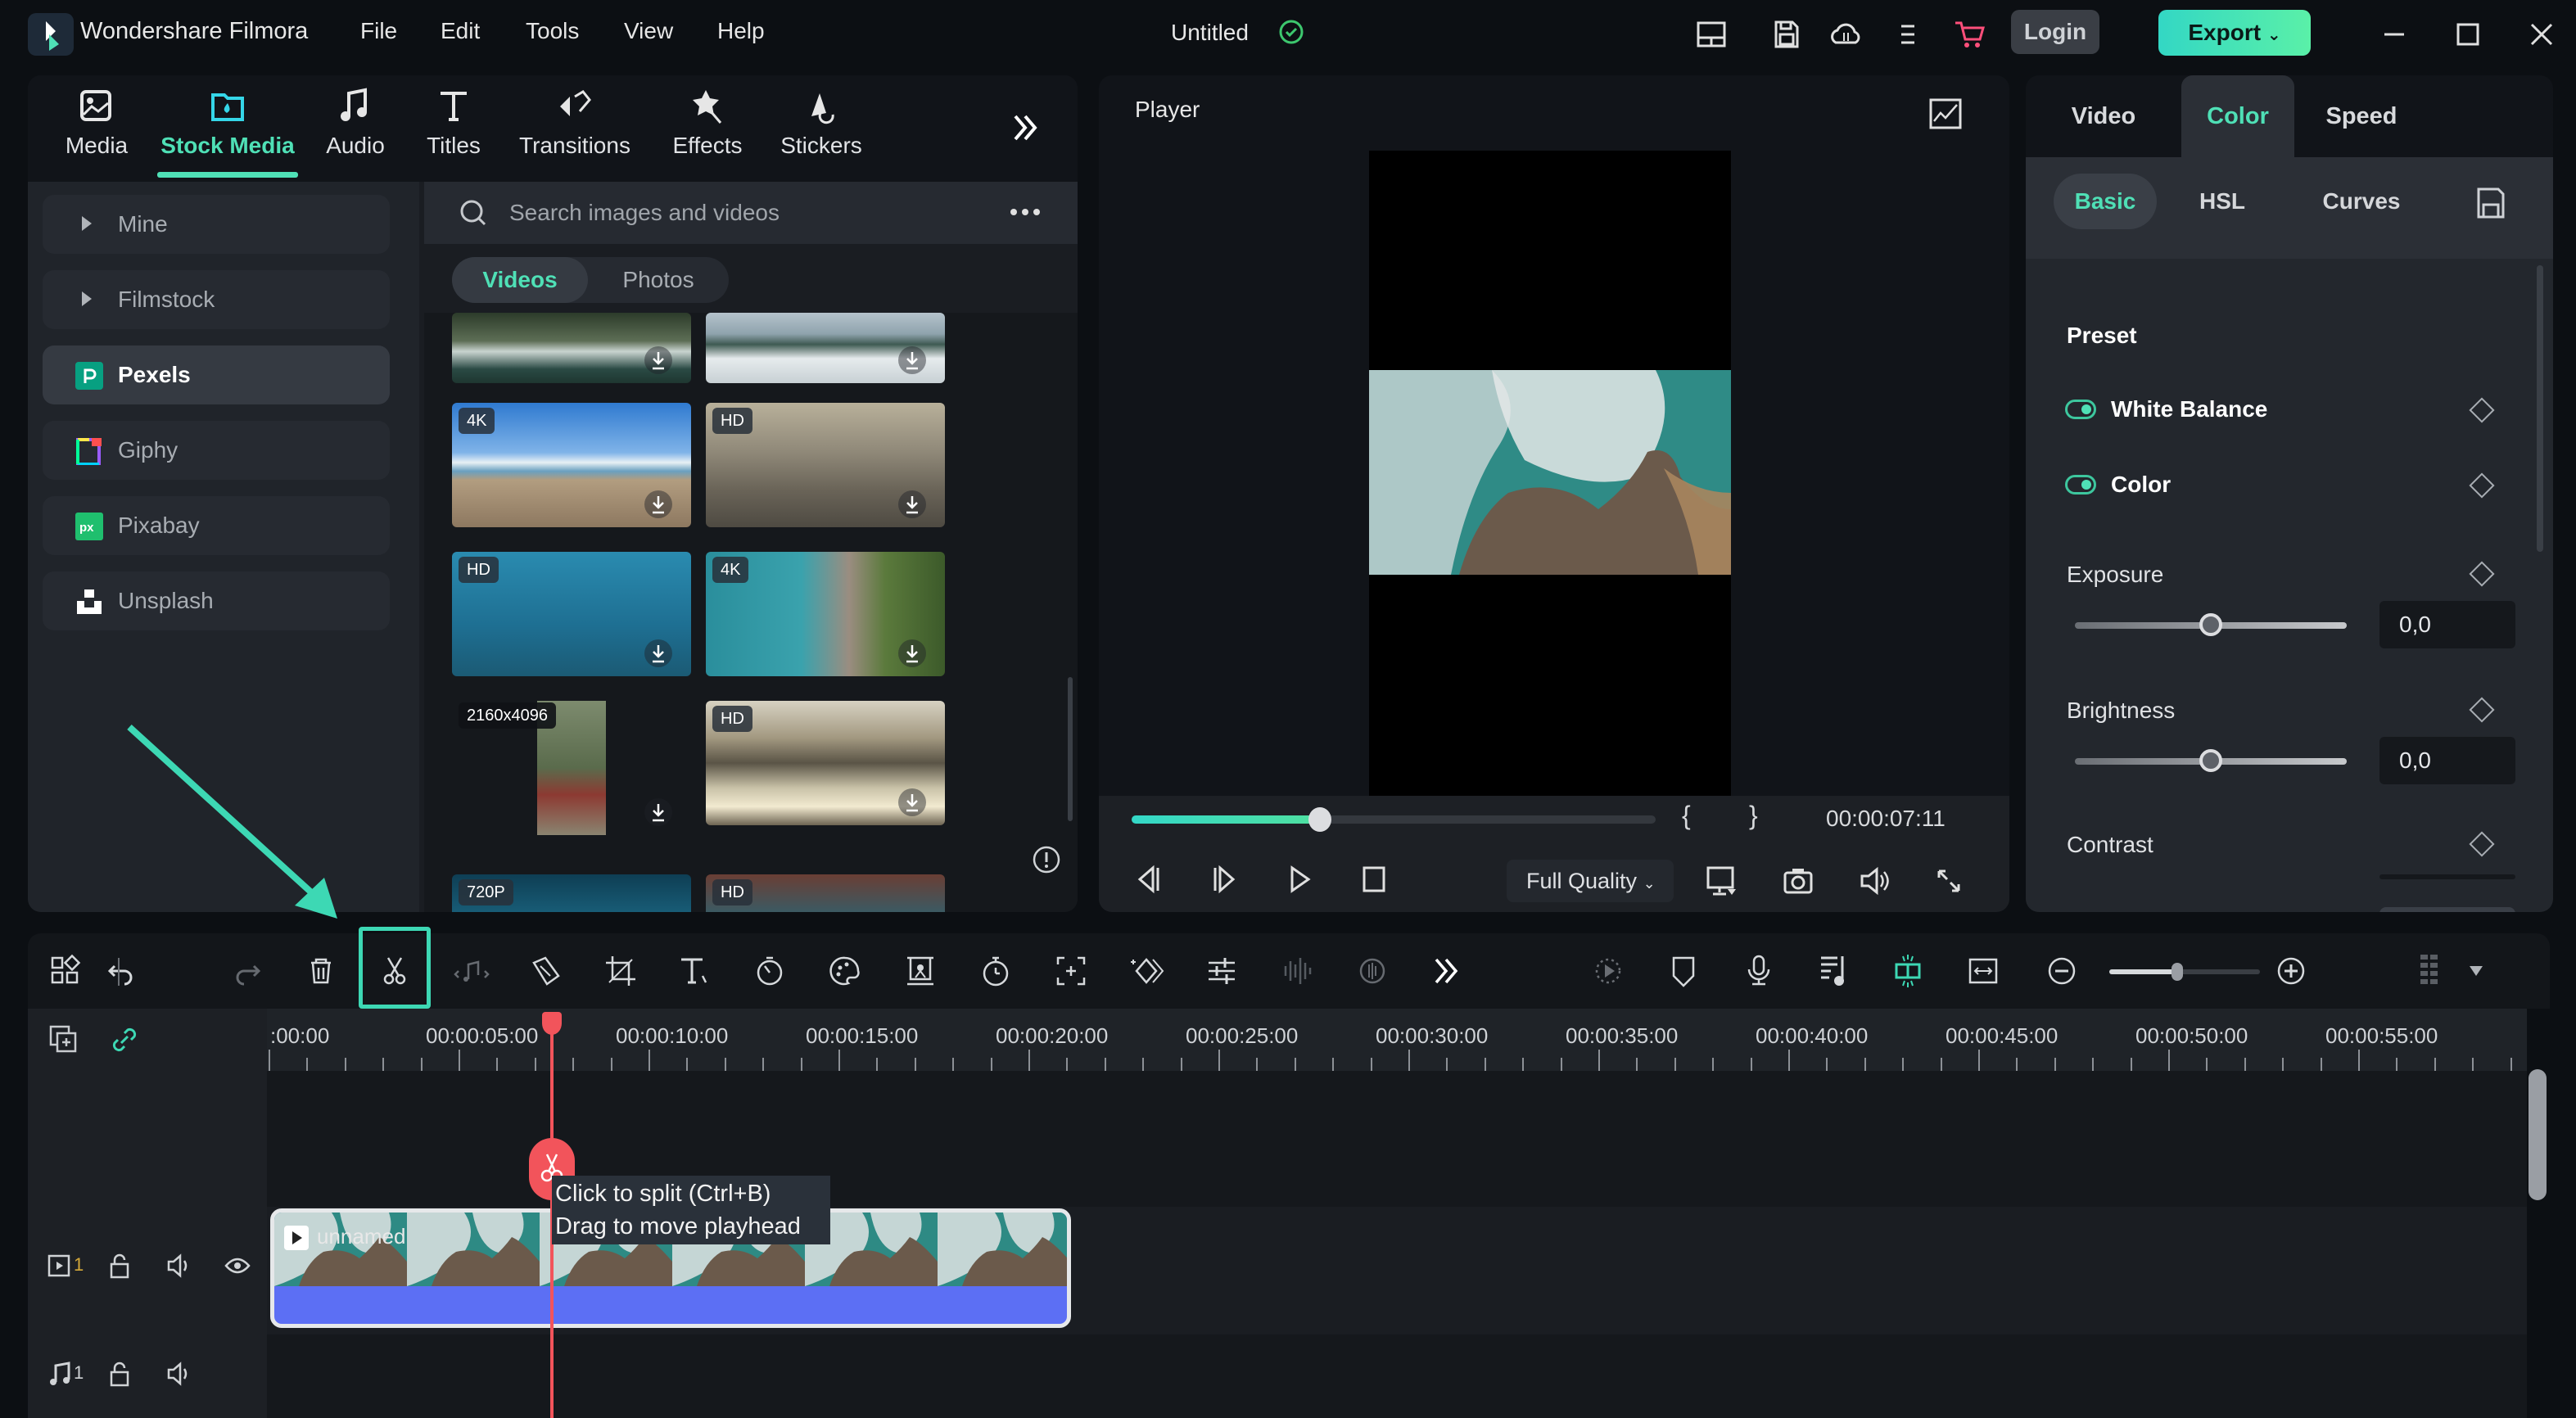  What do you see at coordinates (2447, 876) in the screenshot?
I see `contrast-value` at bounding box center [2447, 876].